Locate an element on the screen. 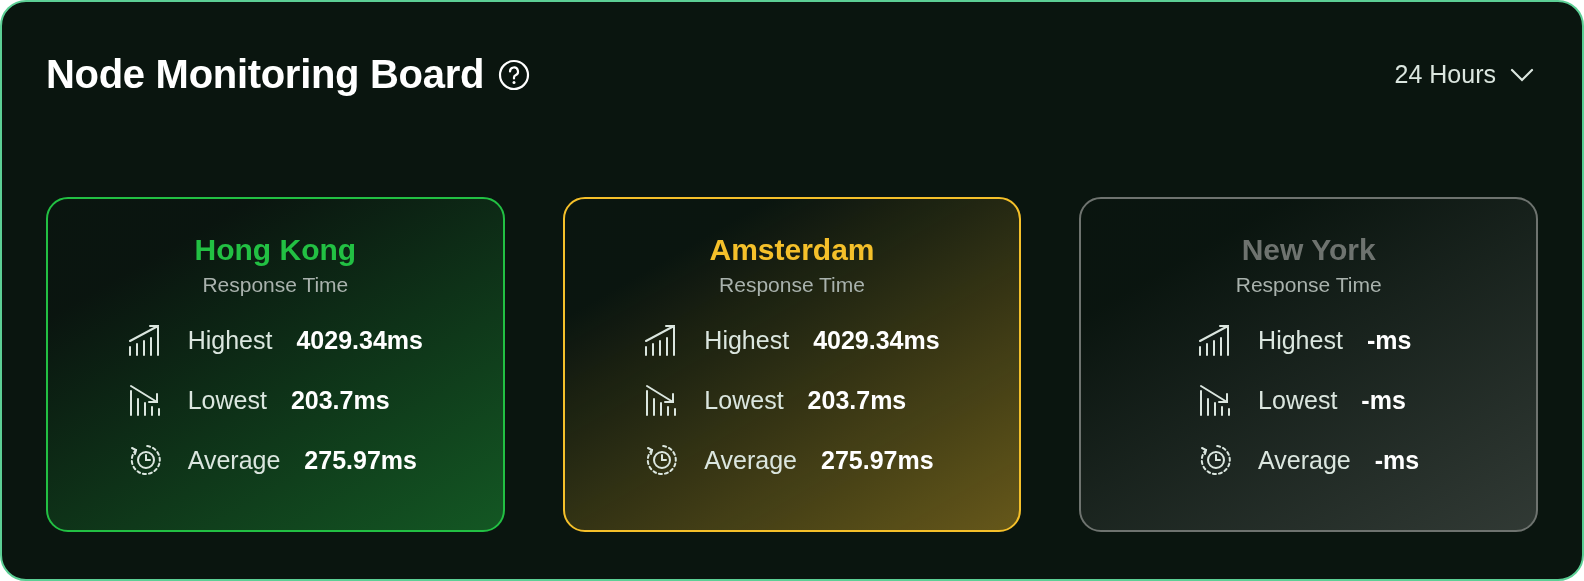  node-name: Hong Kong is located at coordinates (275, 250).